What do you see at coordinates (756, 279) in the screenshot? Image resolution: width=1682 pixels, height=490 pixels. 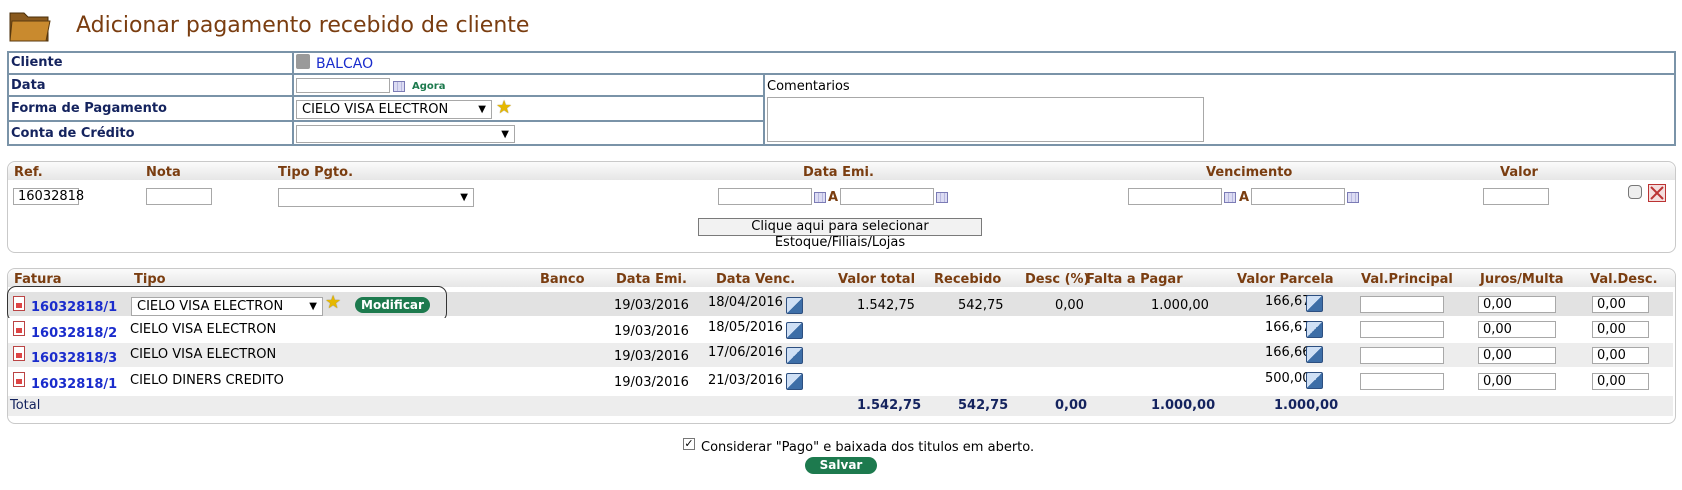 I see `col-data-venc: Data Venc.` at bounding box center [756, 279].